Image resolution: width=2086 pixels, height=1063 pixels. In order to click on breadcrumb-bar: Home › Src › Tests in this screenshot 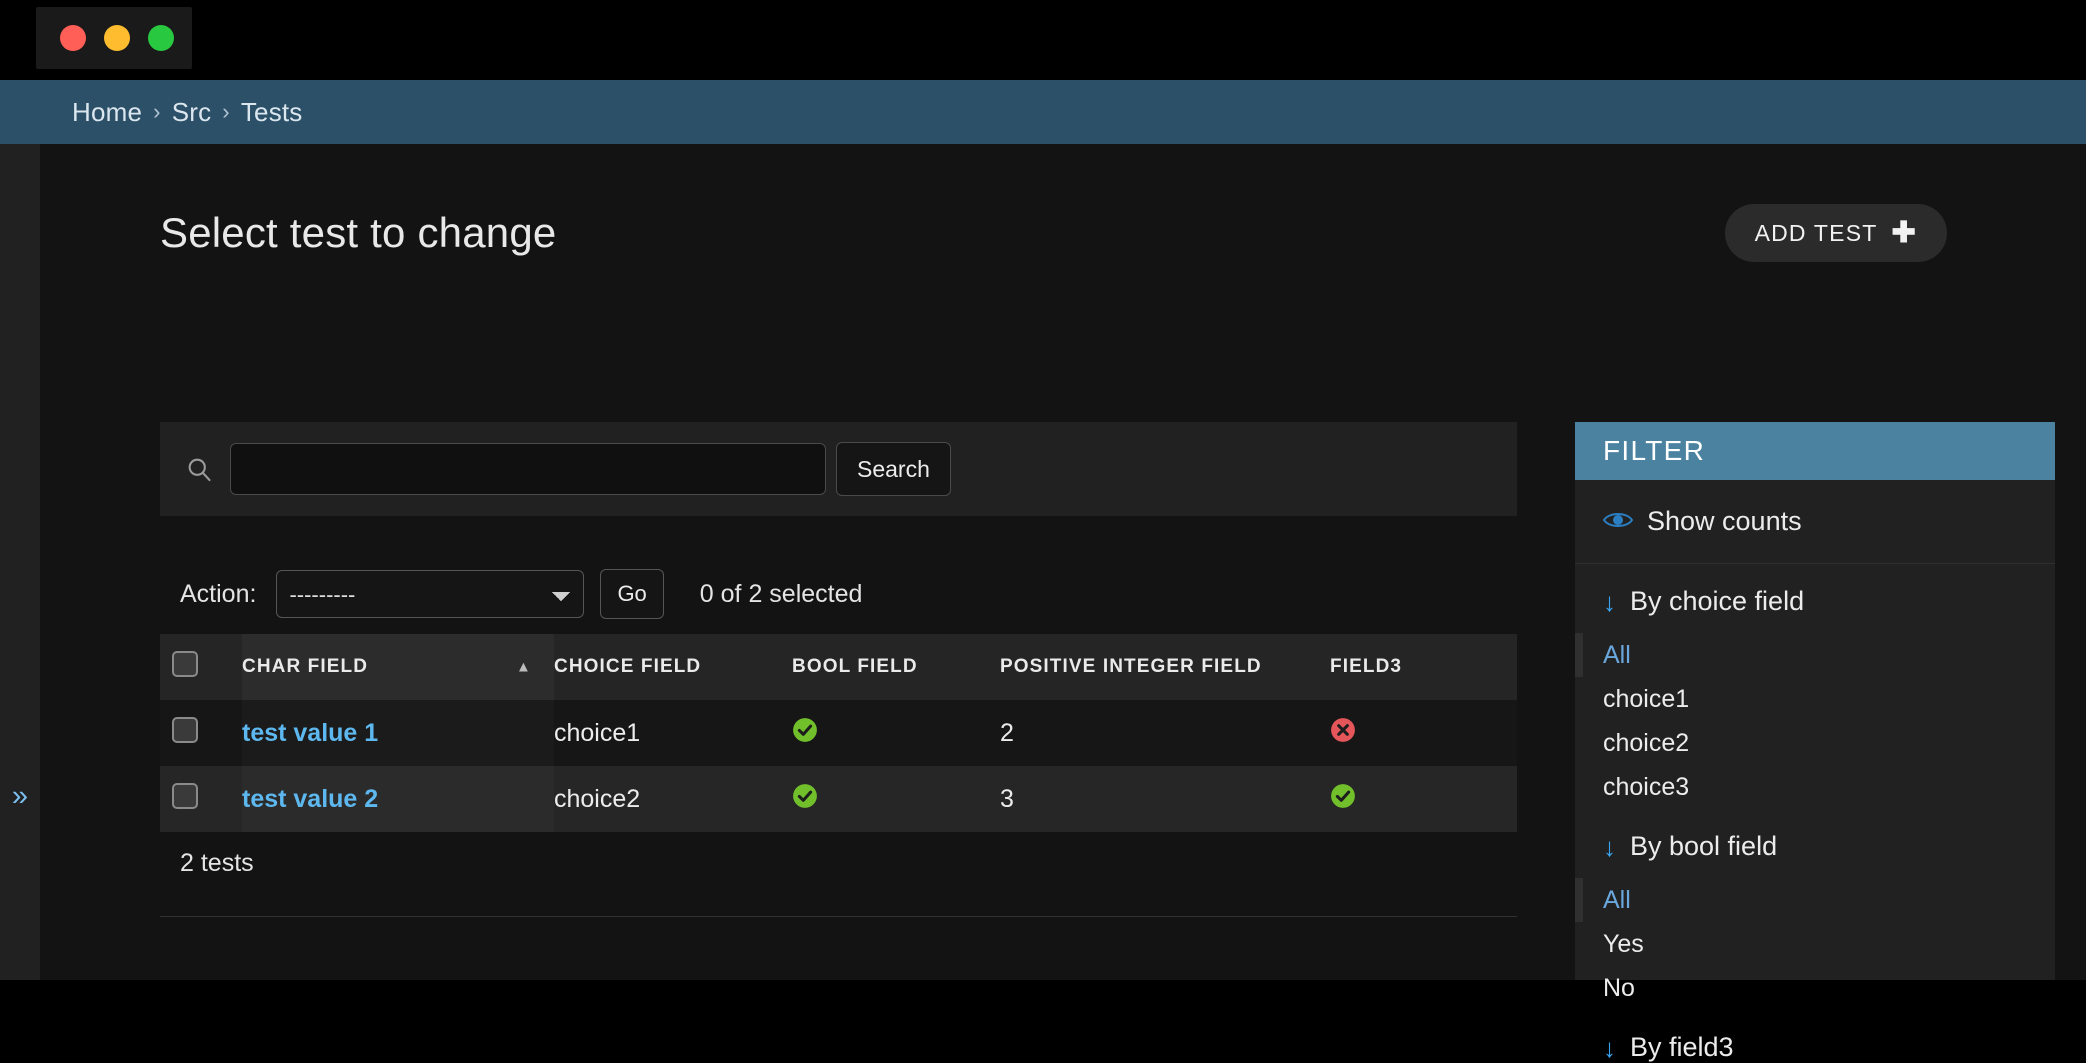, I will do `click(1043, 112)`.